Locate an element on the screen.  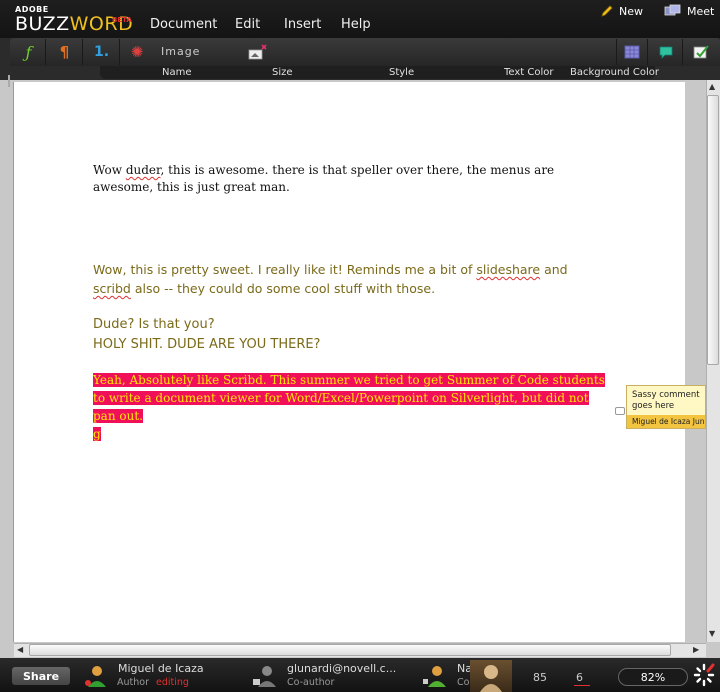
table-icon is located at coordinates (632, 52).